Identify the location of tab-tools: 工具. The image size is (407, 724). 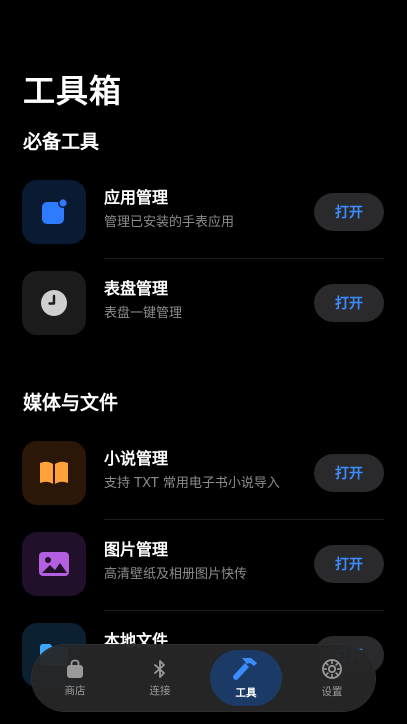
(246, 678).